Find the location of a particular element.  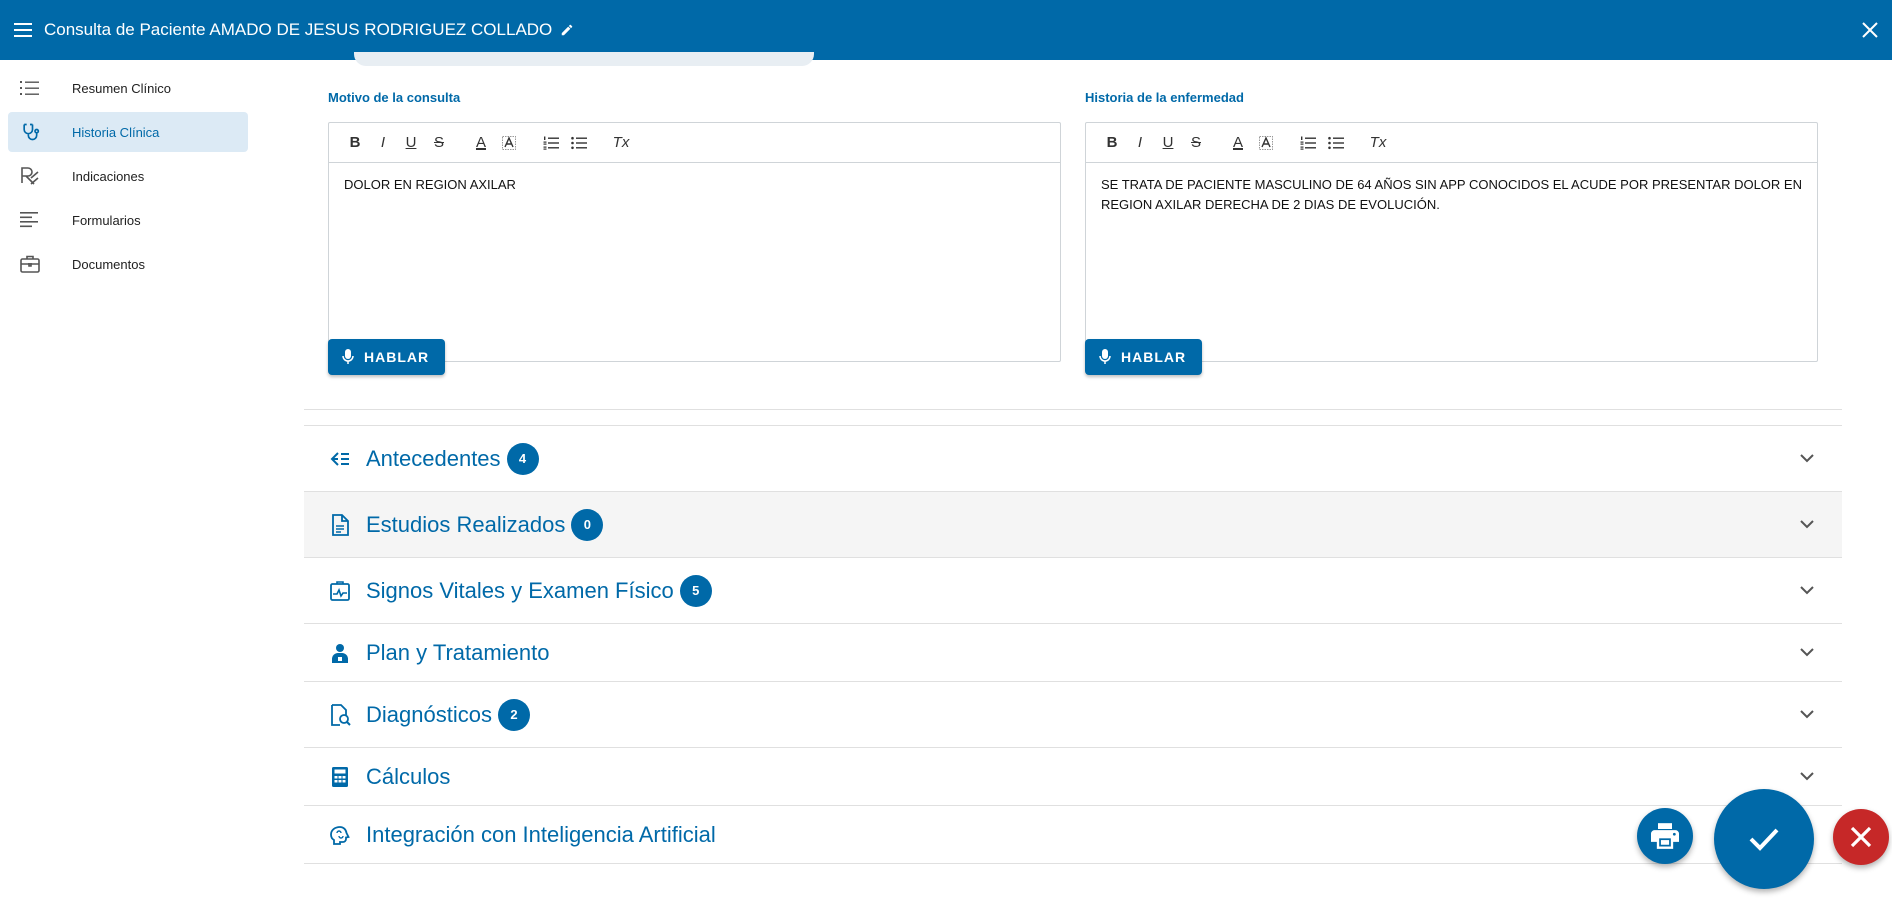

historia-section: Historia de la enfermedad B I U S A Tx S is located at coordinates (1451, 232).